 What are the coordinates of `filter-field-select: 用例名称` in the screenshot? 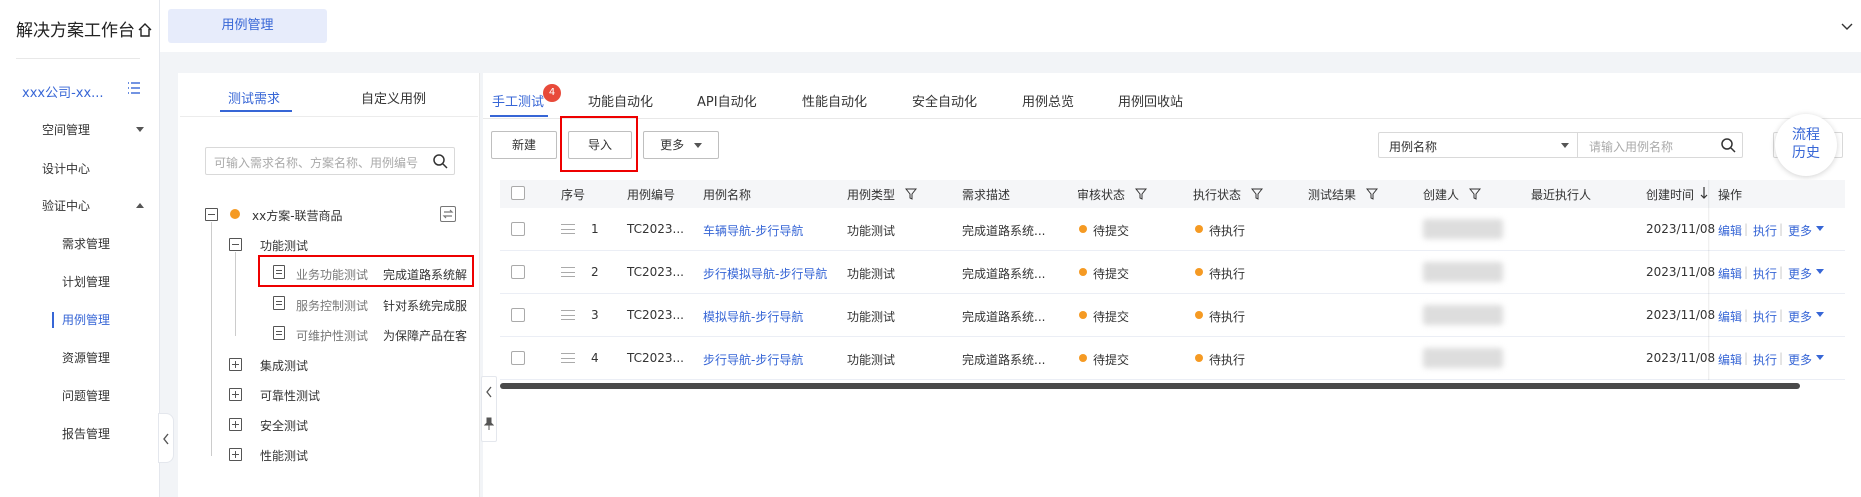 It's located at (1478, 145).